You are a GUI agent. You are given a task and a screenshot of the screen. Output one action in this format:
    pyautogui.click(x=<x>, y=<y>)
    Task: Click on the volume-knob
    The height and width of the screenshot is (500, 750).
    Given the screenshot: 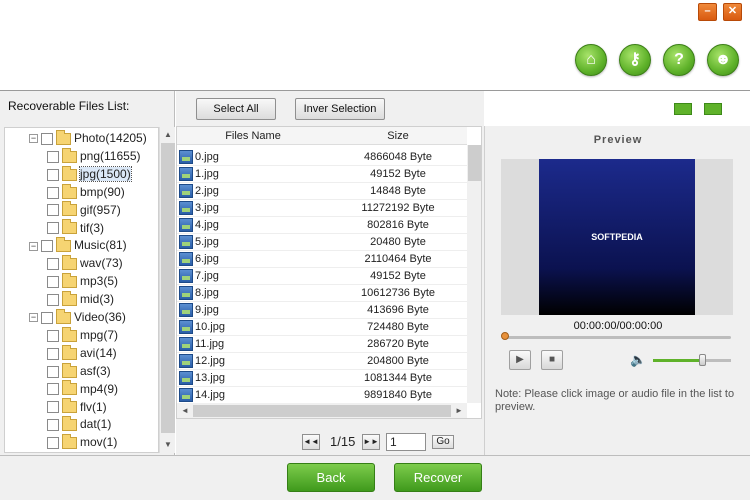 What is the action you would take?
    pyautogui.click(x=702, y=360)
    